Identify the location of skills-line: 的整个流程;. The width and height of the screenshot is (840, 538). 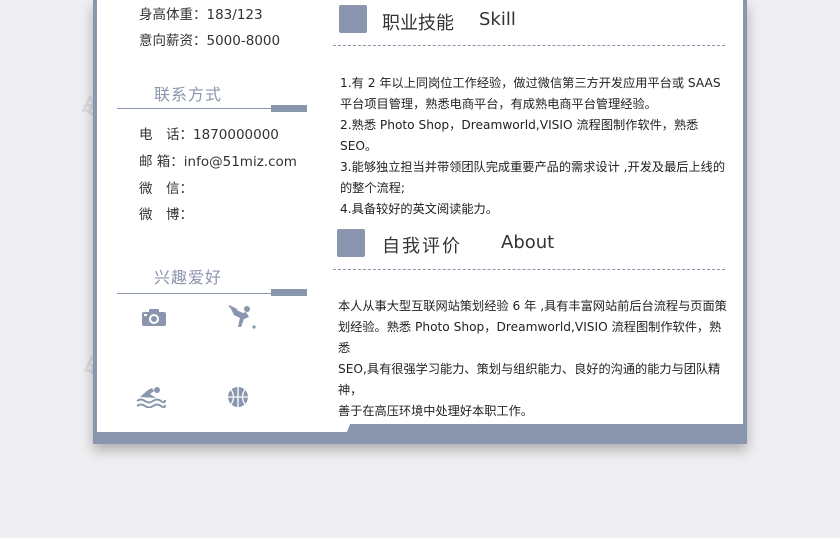
(373, 188).